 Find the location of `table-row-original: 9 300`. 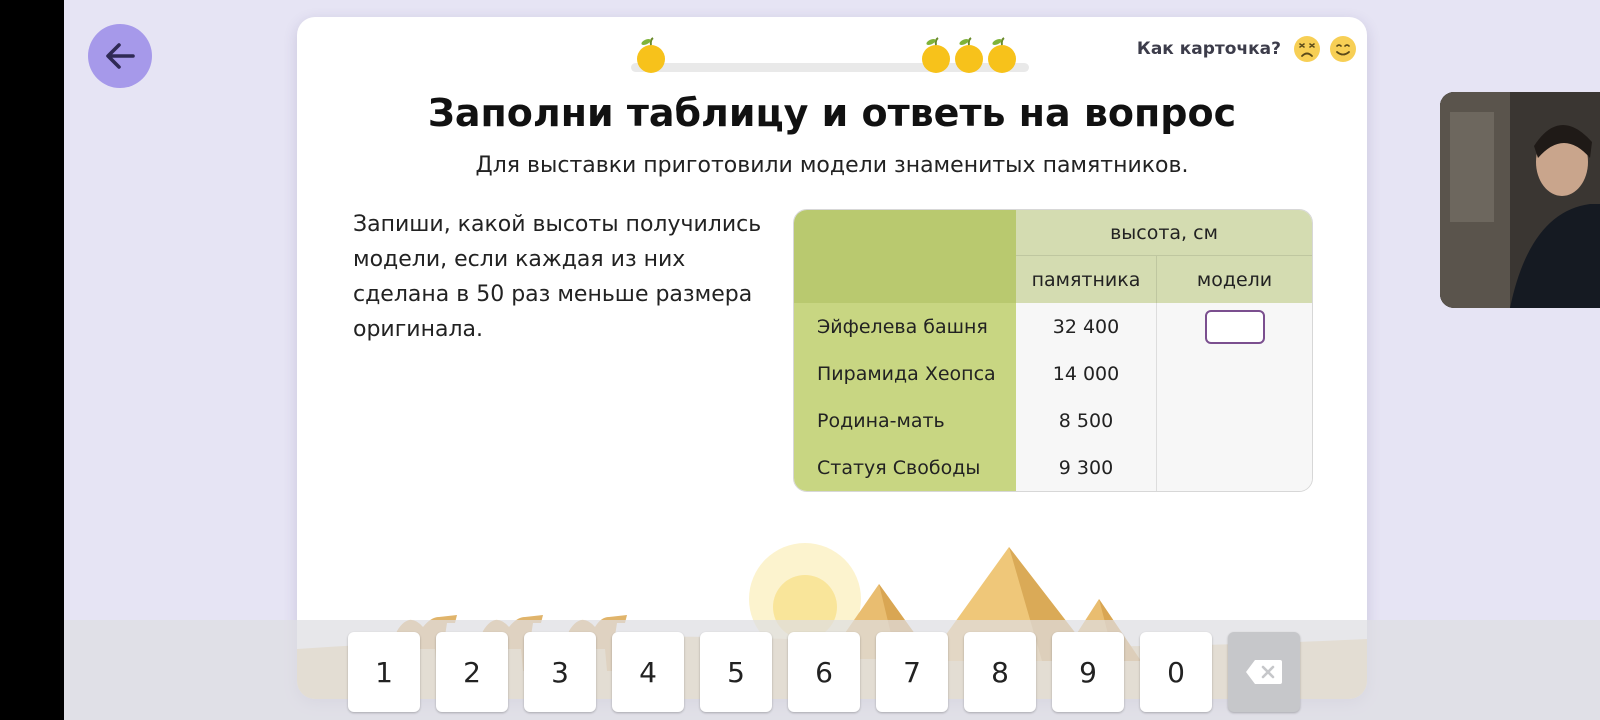

table-row-original: 9 300 is located at coordinates (1086, 467).